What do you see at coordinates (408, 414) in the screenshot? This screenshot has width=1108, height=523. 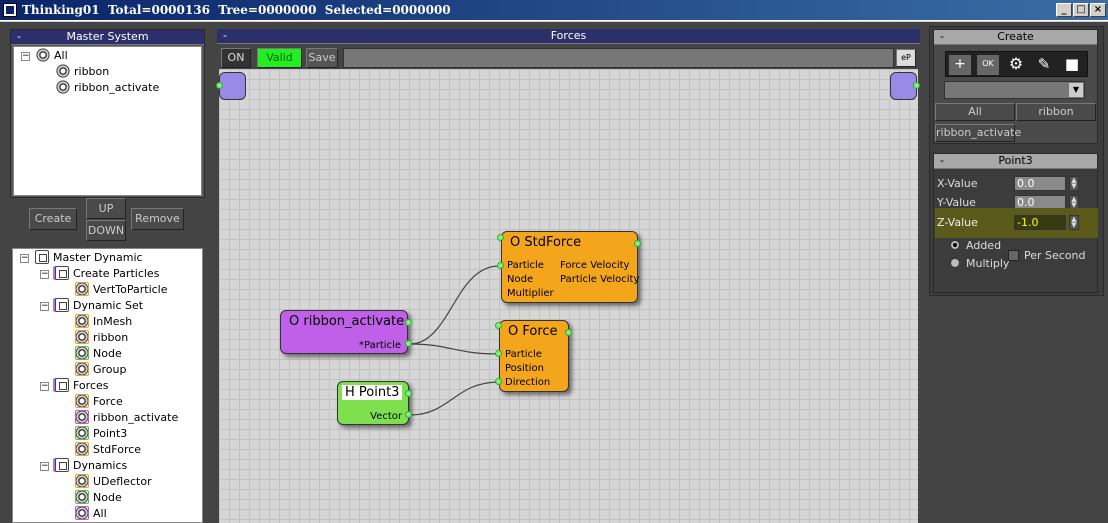 I see `point3-vector-port` at bounding box center [408, 414].